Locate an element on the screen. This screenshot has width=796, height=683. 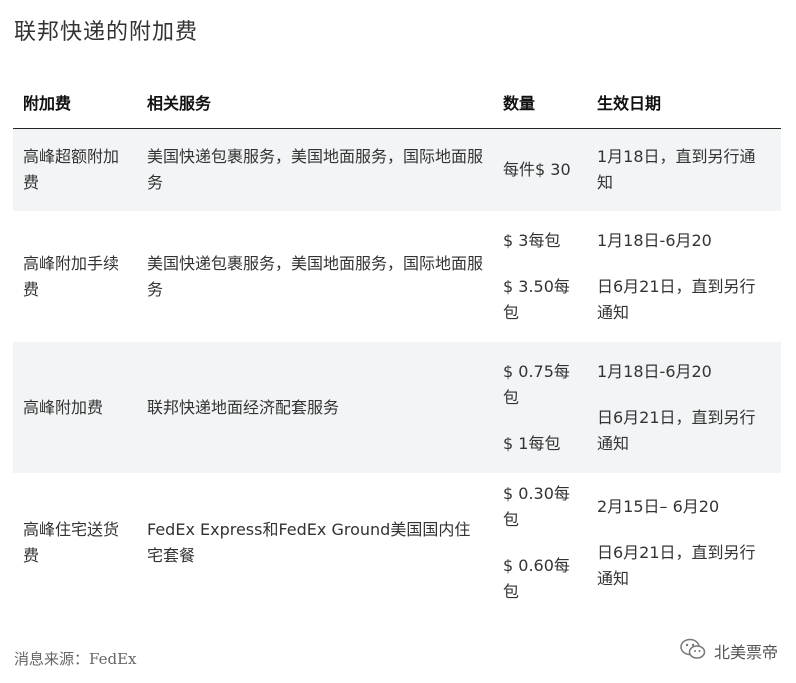
source-note: 消息来源：FedEx is located at coordinates (75, 659).